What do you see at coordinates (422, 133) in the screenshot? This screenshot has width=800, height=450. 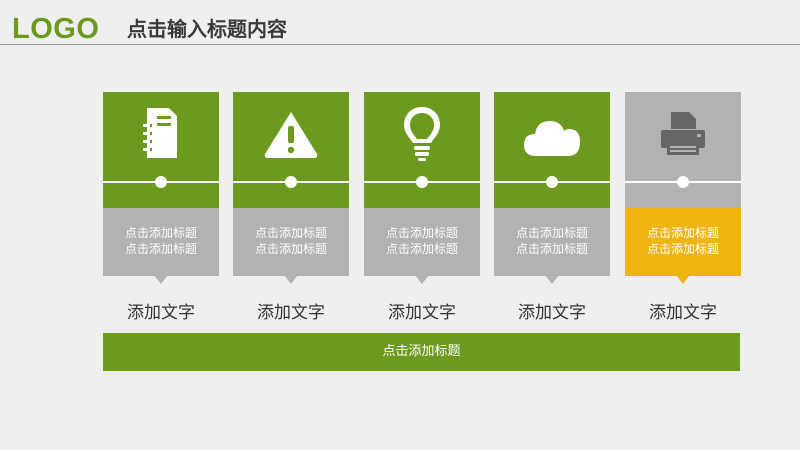 I see `lightbulb-icon` at bounding box center [422, 133].